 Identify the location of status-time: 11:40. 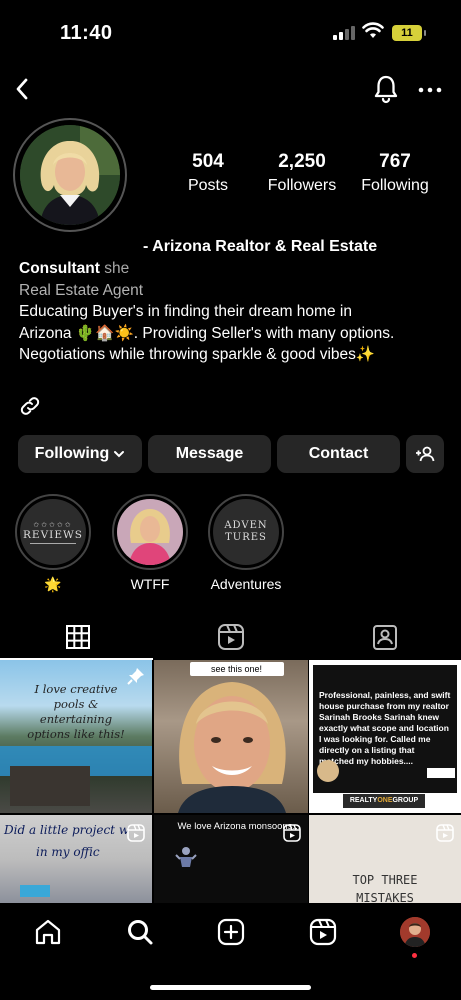
(86, 33).